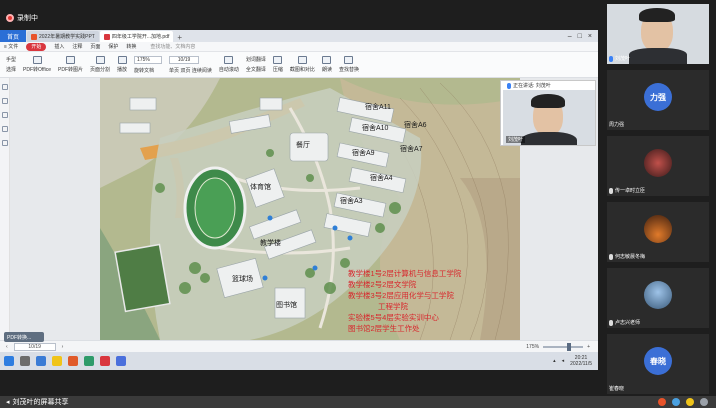 Image resolution: width=716 pixels, height=408 pixels. I want to click on find-replace-button: 查找替换, so click(349, 64).